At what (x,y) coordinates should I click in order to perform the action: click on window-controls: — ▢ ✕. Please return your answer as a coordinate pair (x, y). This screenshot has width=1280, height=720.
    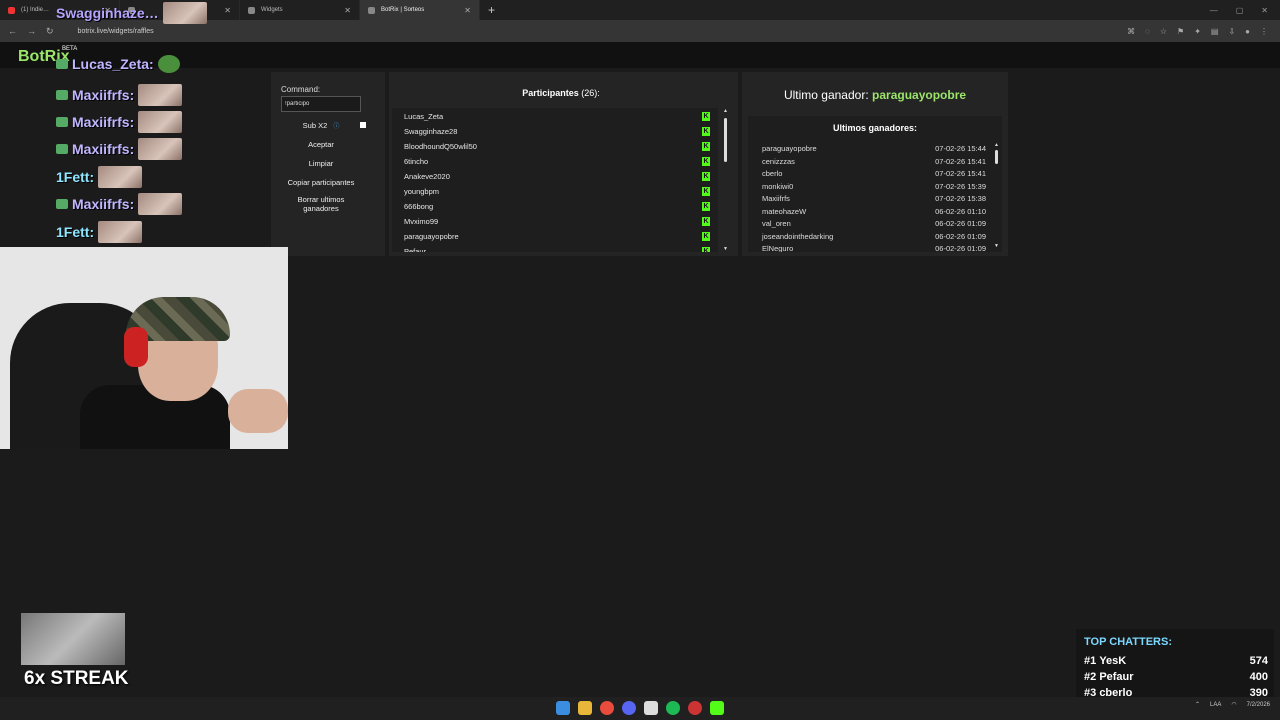
    Looking at the image, I should click on (1245, 10).